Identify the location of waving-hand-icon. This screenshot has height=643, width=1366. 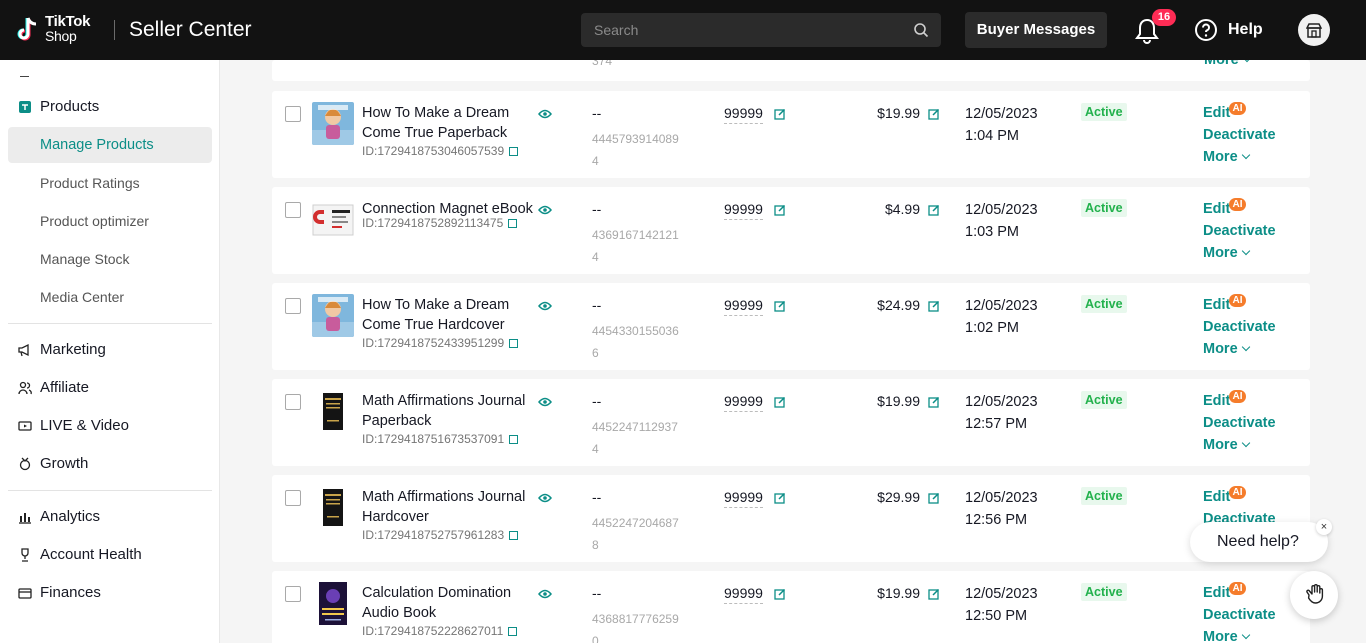
(1315, 594).